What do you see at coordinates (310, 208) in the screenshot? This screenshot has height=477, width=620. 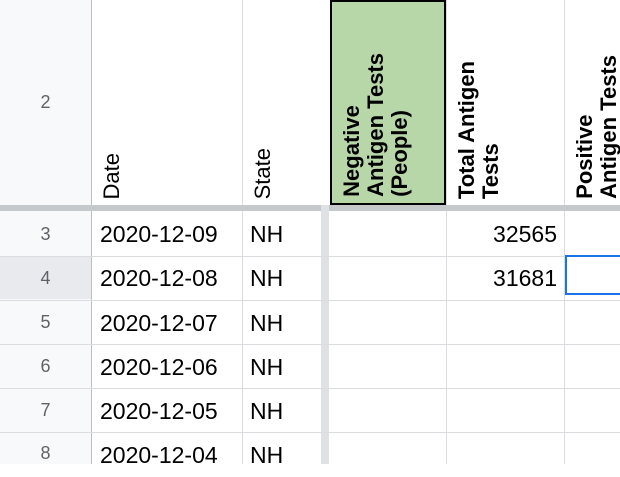 I see `frozen-row-divider` at bounding box center [310, 208].